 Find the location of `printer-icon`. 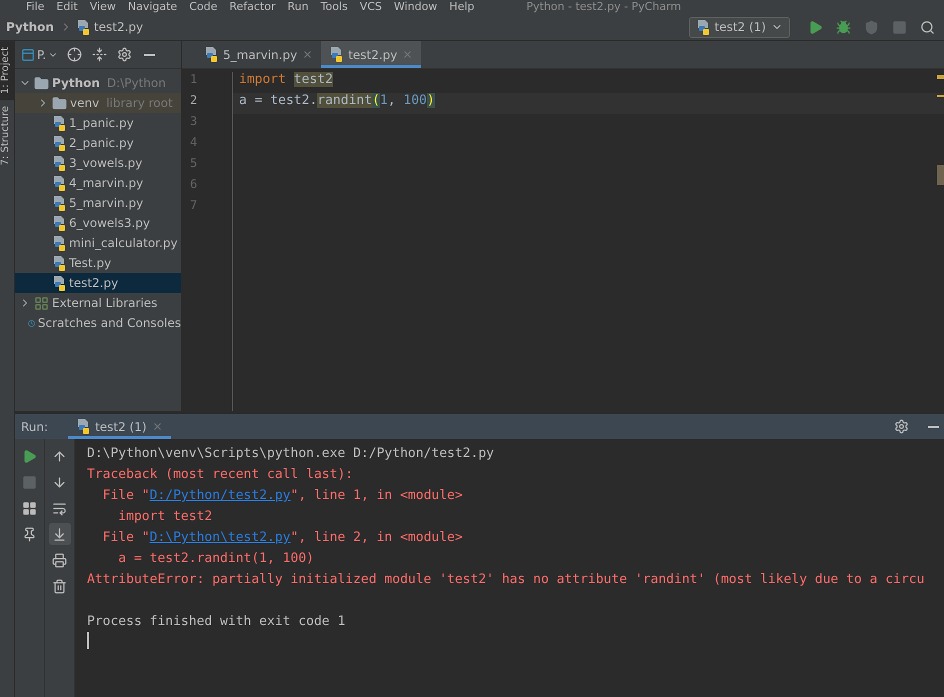

printer-icon is located at coordinates (59, 560).